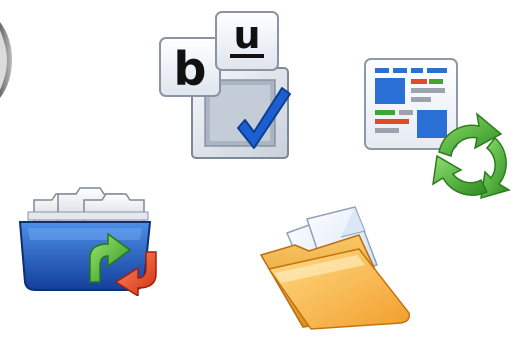  Describe the element at coordinates (246, 35) in the screenshot. I see `underline-glyph: u` at that location.